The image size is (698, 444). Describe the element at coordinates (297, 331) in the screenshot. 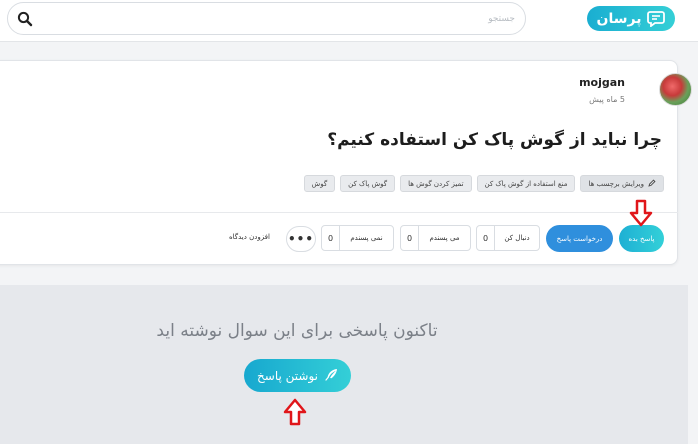

I see `no-answer-message: تاکنون پاسخی برای این سوال نوشته اید` at that location.